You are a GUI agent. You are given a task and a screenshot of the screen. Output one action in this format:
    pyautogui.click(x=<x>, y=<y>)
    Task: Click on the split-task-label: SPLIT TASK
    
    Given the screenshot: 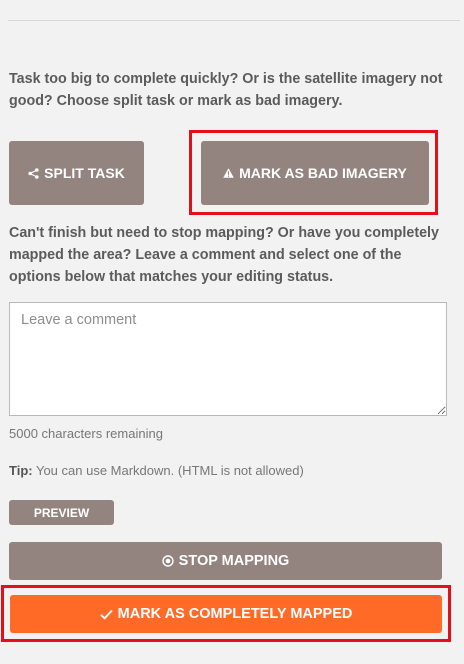 What is the action you would take?
    pyautogui.click(x=84, y=173)
    